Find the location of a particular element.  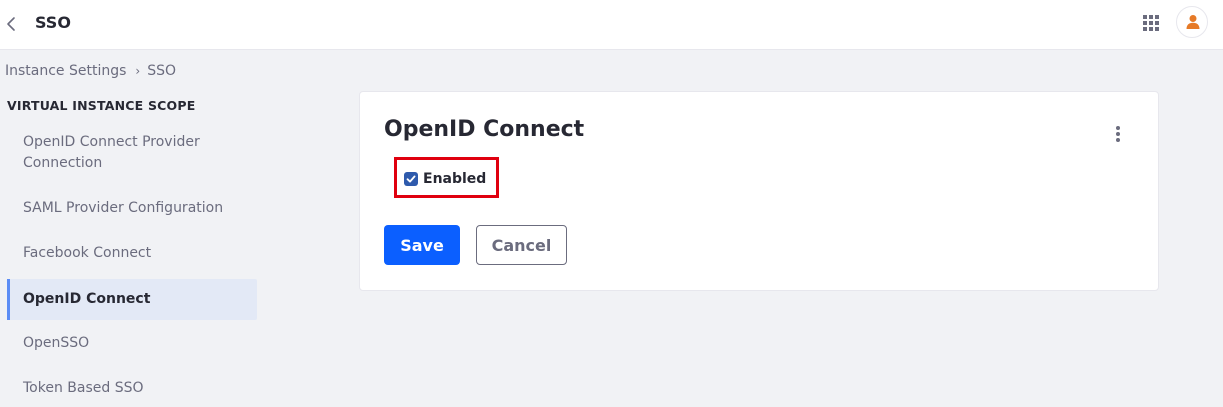

applications-menu-button is located at coordinates (1151, 23).